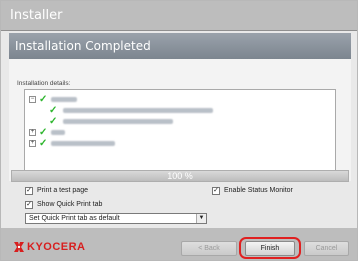  I want to click on progress-label: 100 %, so click(180, 176).